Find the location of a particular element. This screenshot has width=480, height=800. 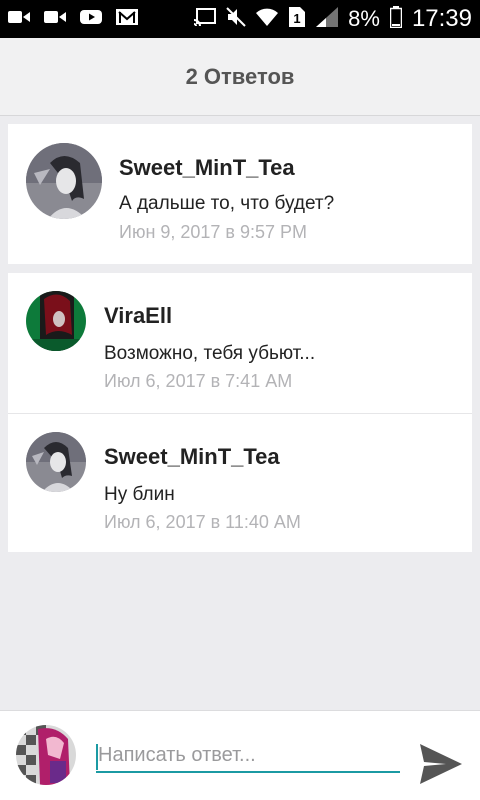

status-bar-right: 1 8% 17:39 is located at coordinates (332, 19).